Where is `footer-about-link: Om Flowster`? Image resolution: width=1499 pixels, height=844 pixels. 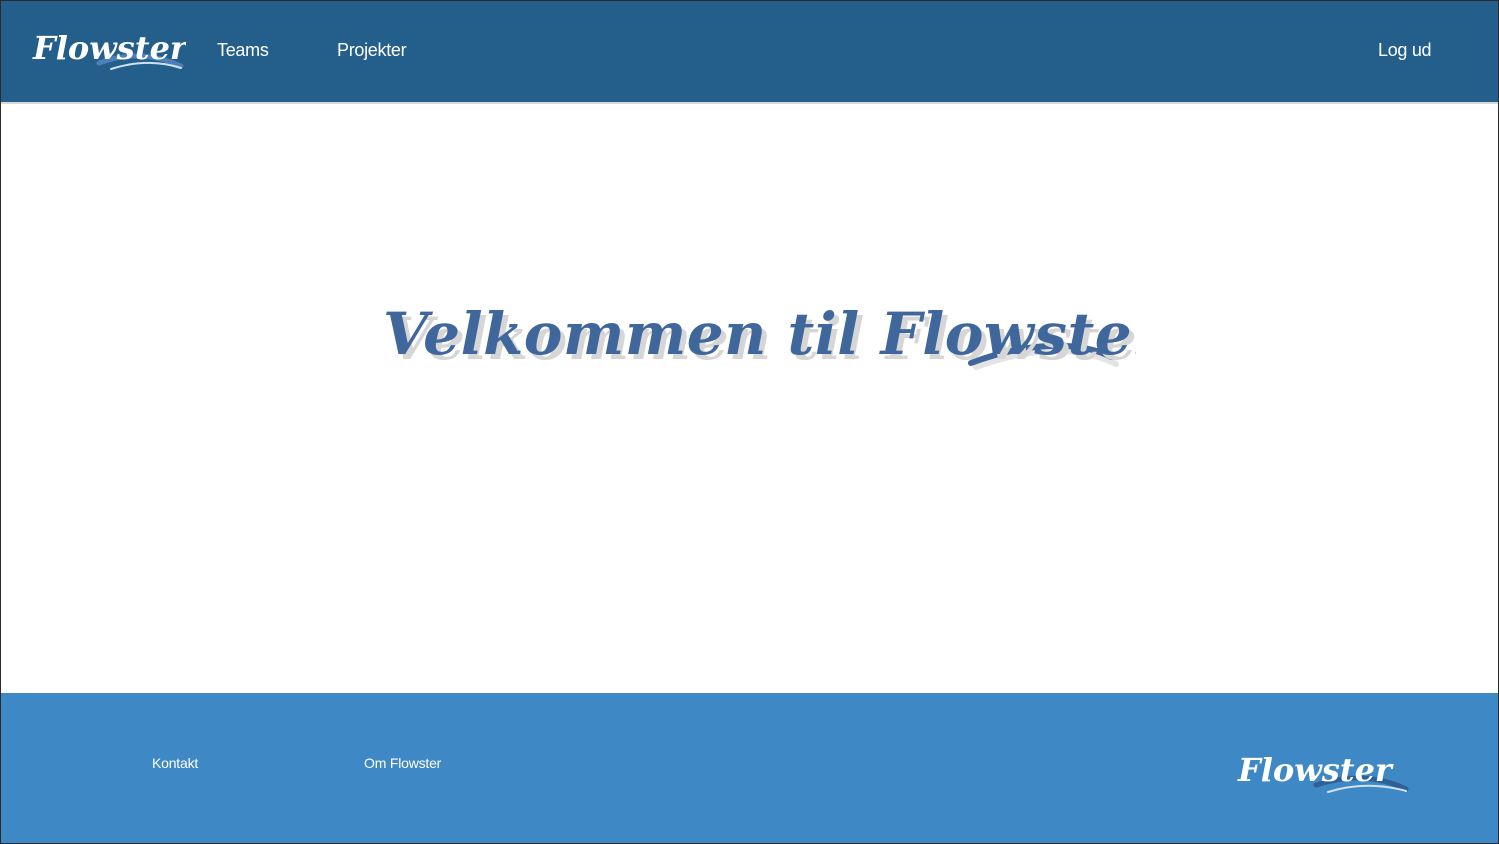 footer-about-link: Om Flowster is located at coordinates (402, 763).